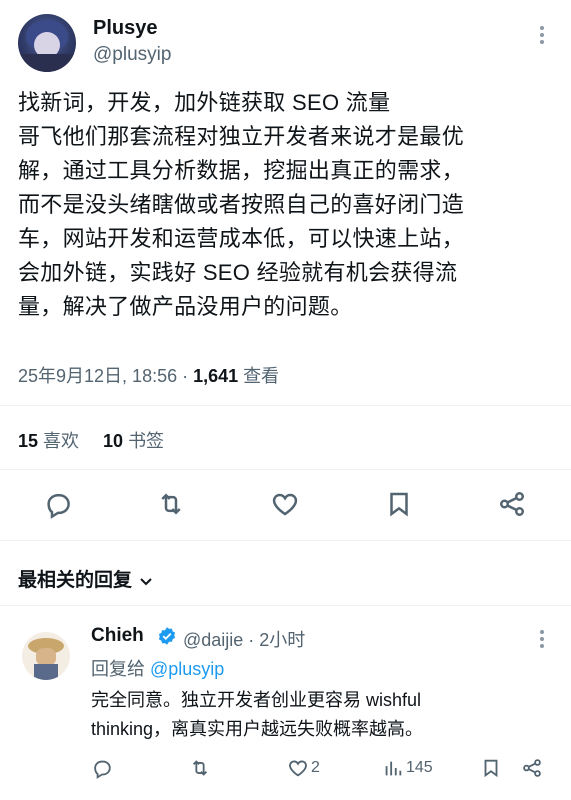  What do you see at coordinates (61, 441) in the screenshot?
I see `likes-label: 喜欢` at bounding box center [61, 441].